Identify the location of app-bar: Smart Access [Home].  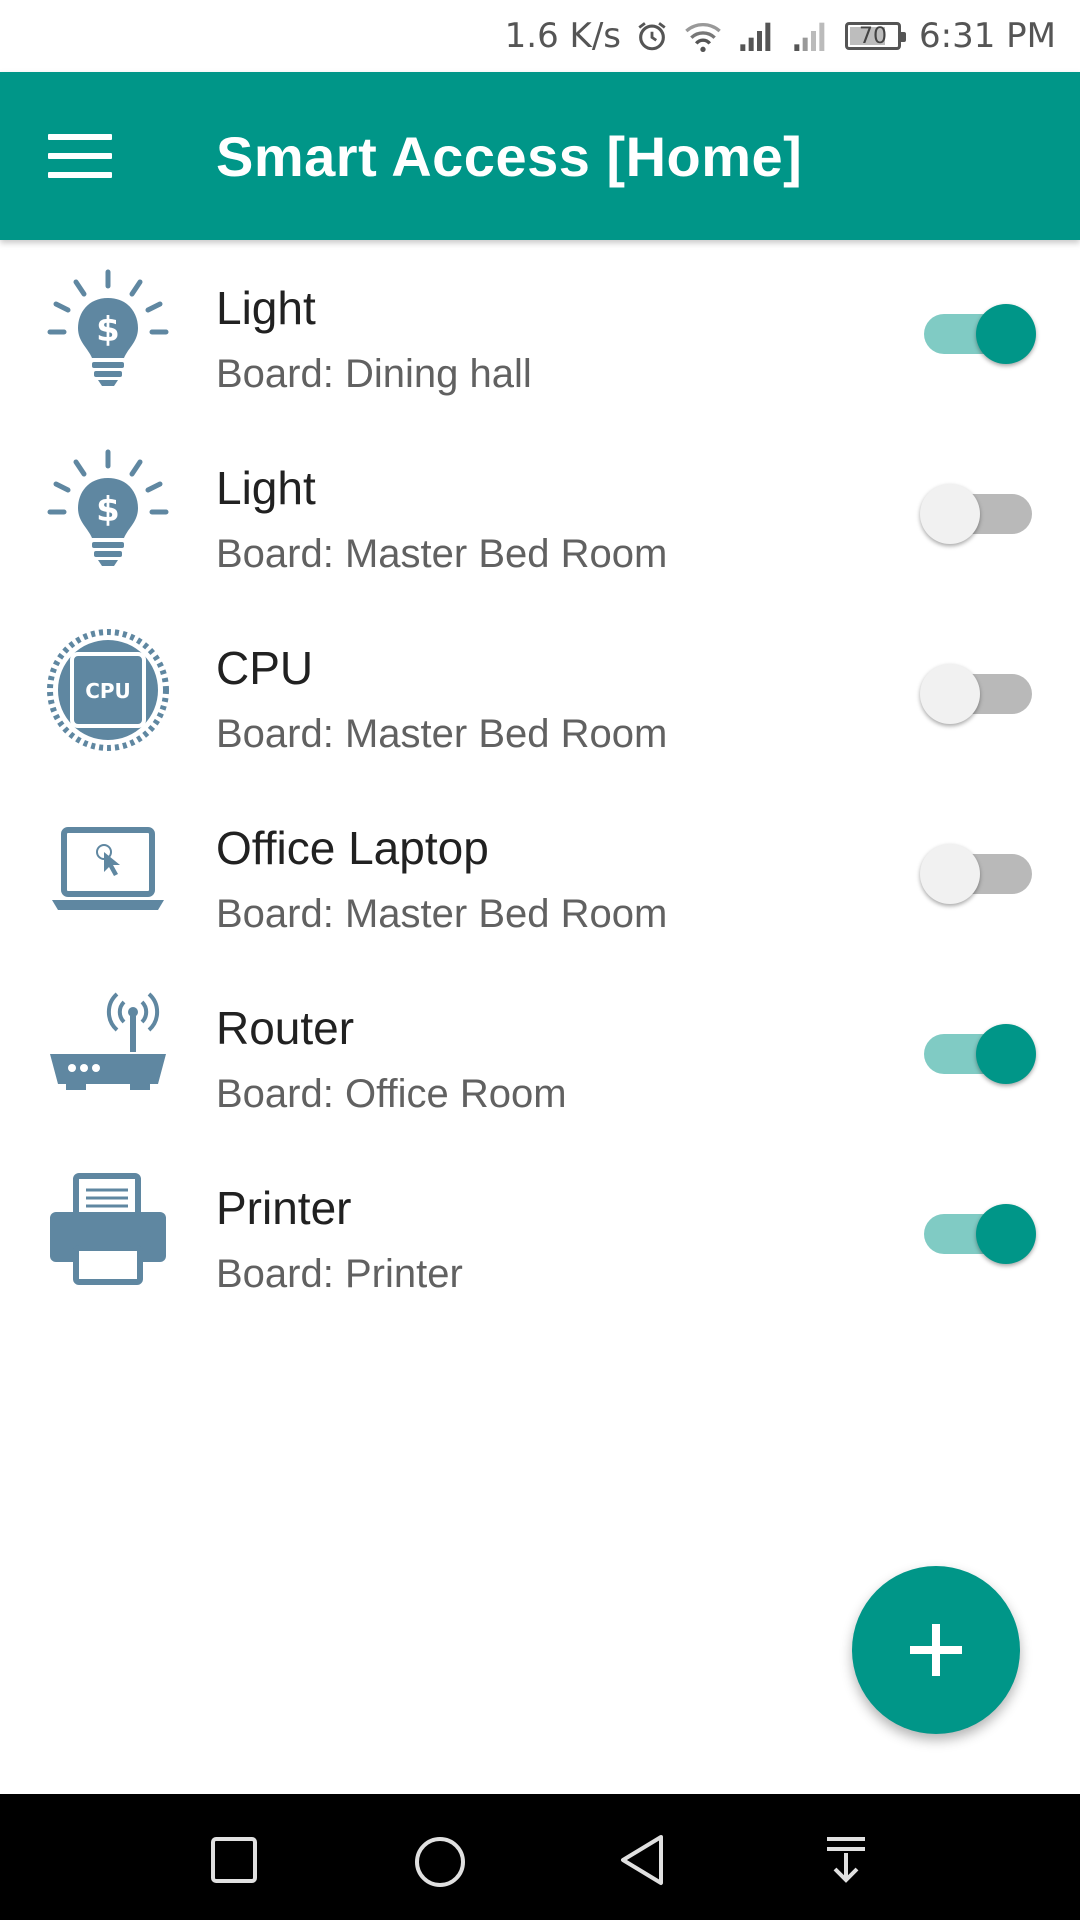
(540, 156).